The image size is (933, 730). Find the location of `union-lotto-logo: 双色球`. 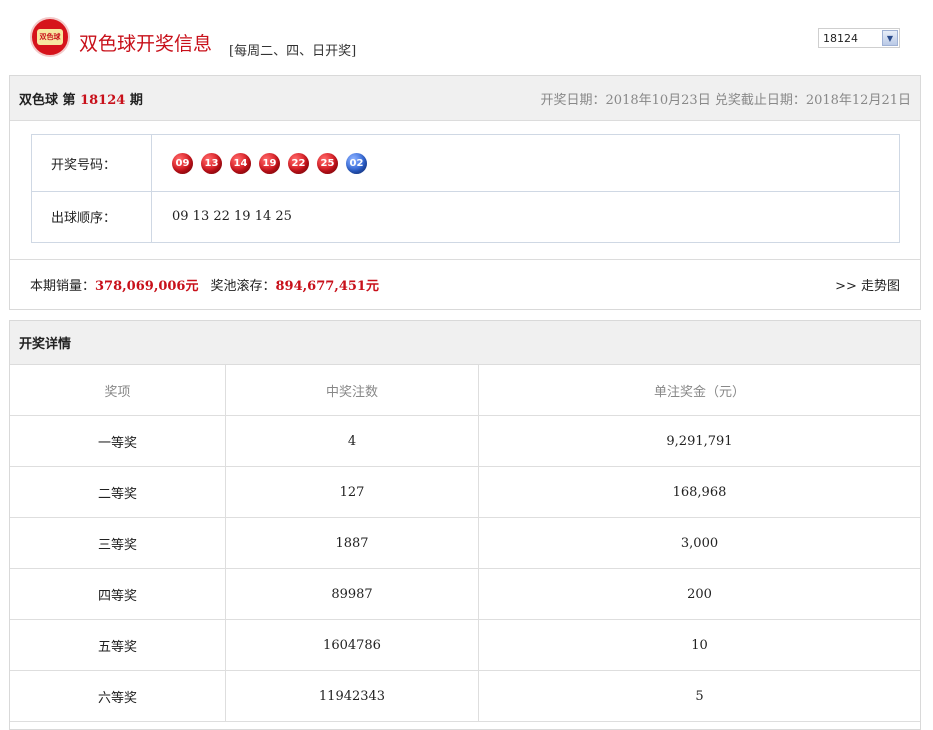

union-lotto-logo: 双色球 is located at coordinates (50, 37).